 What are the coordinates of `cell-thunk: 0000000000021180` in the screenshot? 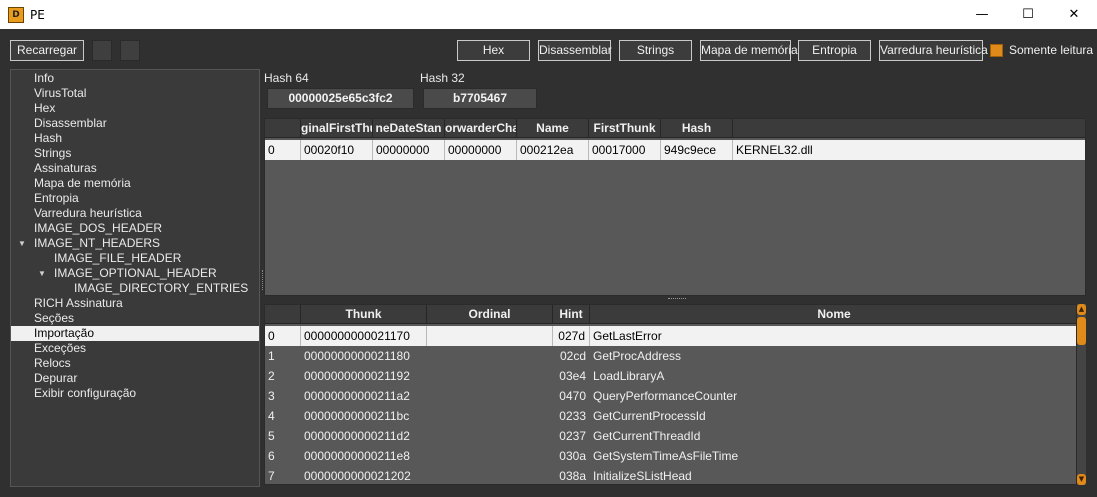 It's located at (357, 356).